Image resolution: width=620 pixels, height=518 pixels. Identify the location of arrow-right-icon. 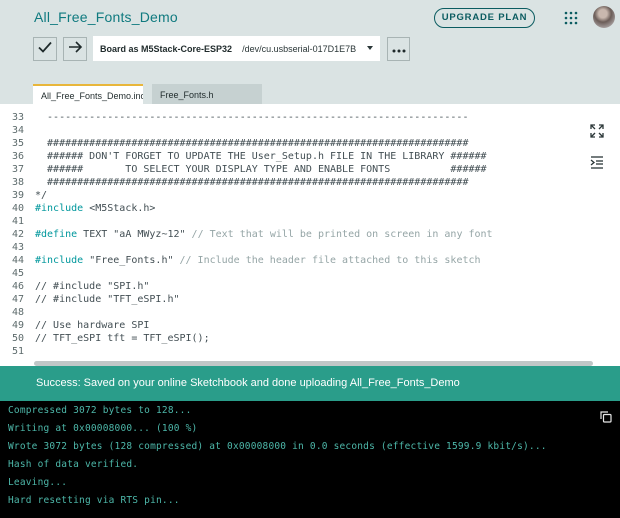
(75, 49).